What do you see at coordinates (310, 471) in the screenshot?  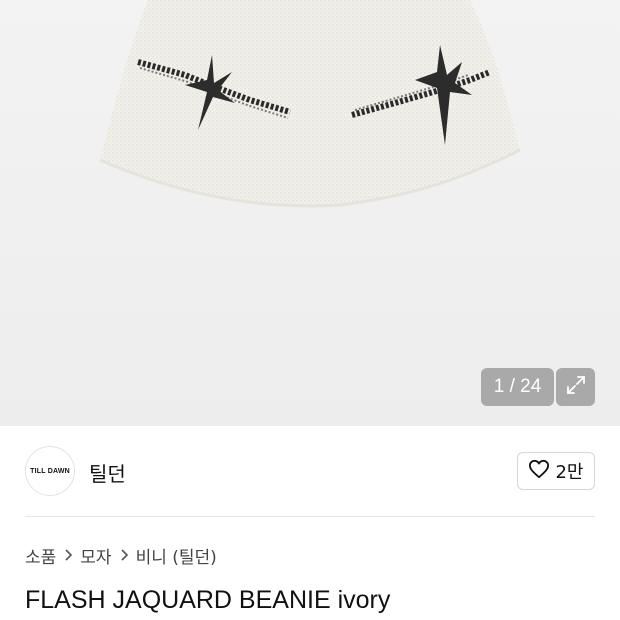 I see `brand-row: TILL DAWN 틸던 2만` at bounding box center [310, 471].